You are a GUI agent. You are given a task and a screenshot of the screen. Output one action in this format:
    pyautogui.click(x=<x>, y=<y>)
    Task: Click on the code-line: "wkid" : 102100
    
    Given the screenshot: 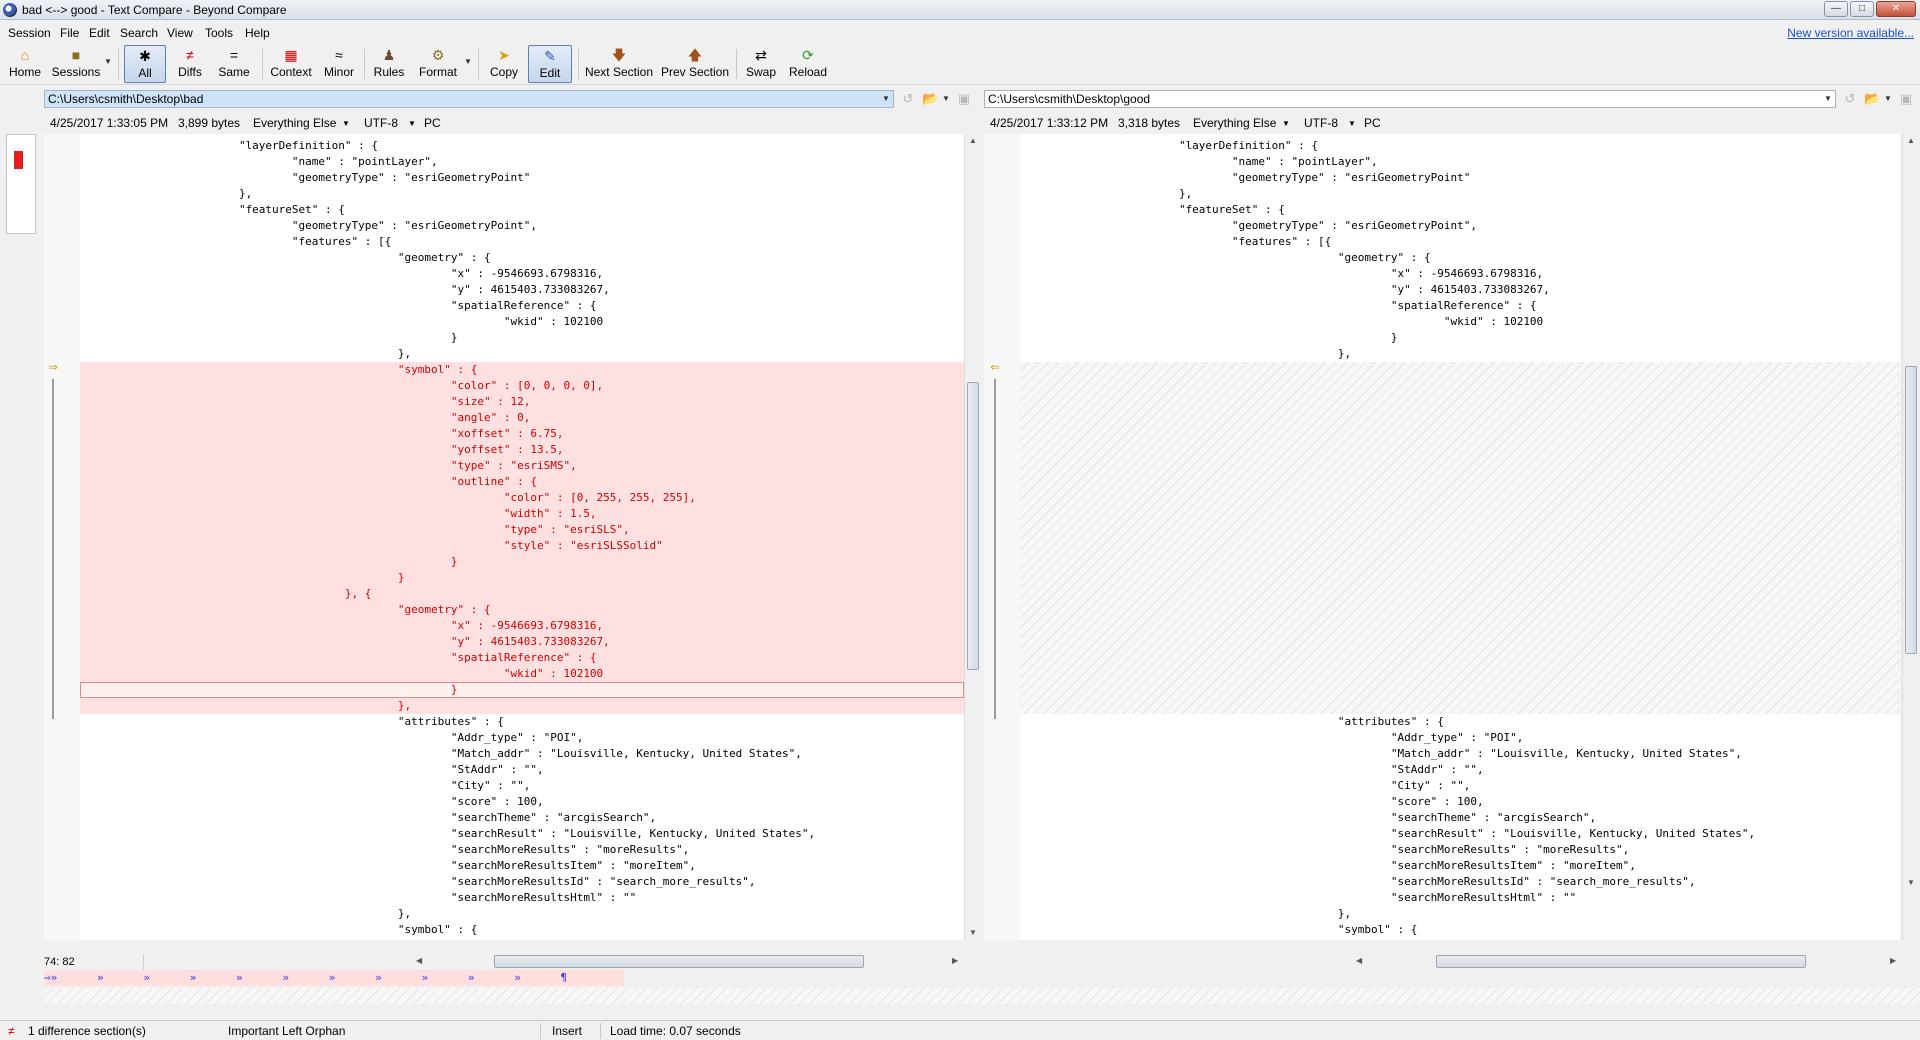 What is the action you would take?
    pyautogui.click(x=522, y=322)
    